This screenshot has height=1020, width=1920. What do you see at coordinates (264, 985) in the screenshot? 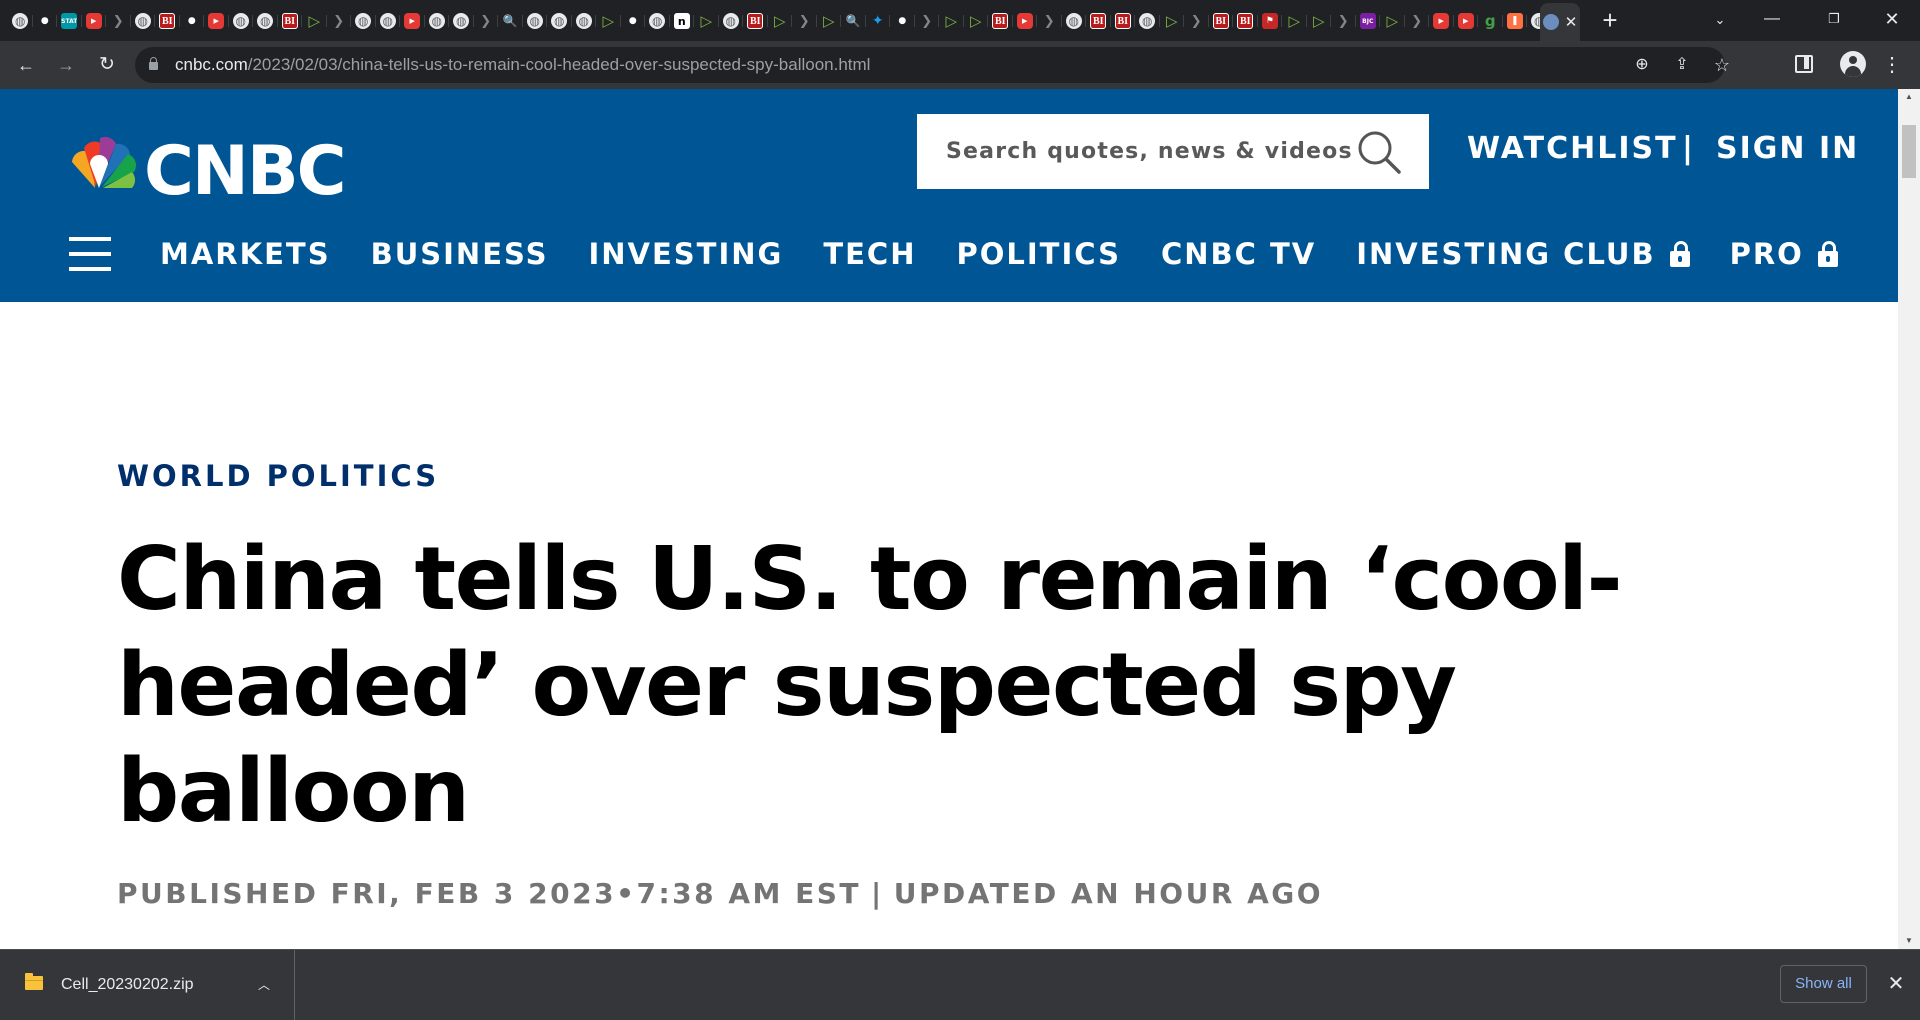
I see `chevron-up-icon: ︿` at bounding box center [264, 985].